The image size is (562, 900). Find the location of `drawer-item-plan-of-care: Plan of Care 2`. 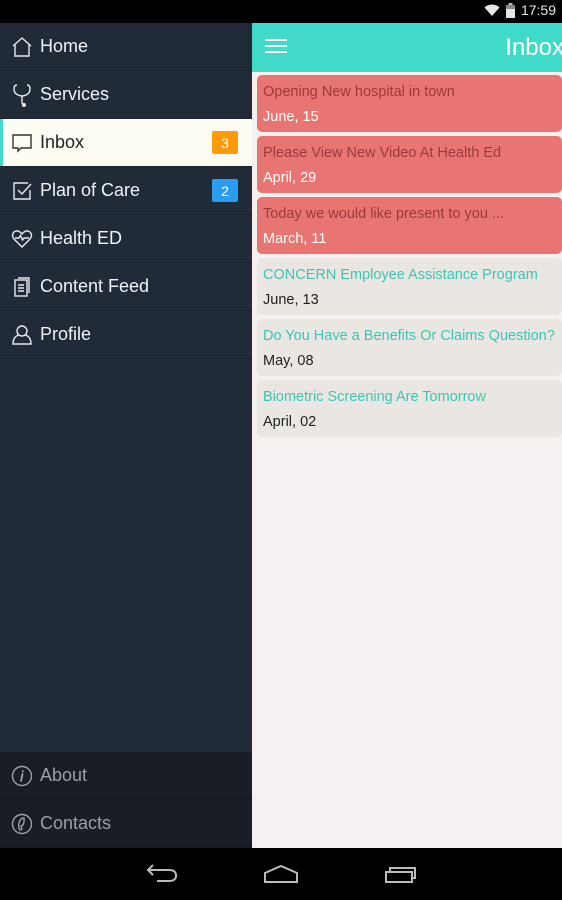

drawer-item-plan-of-care: Plan of Care 2 is located at coordinates (126, 191).